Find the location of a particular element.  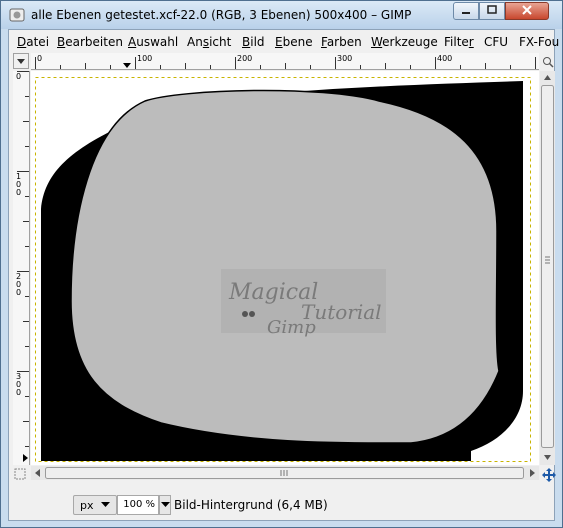

status-info: Bild-Hintergrund (6,4 MB) is located at coordinates (251, 505).